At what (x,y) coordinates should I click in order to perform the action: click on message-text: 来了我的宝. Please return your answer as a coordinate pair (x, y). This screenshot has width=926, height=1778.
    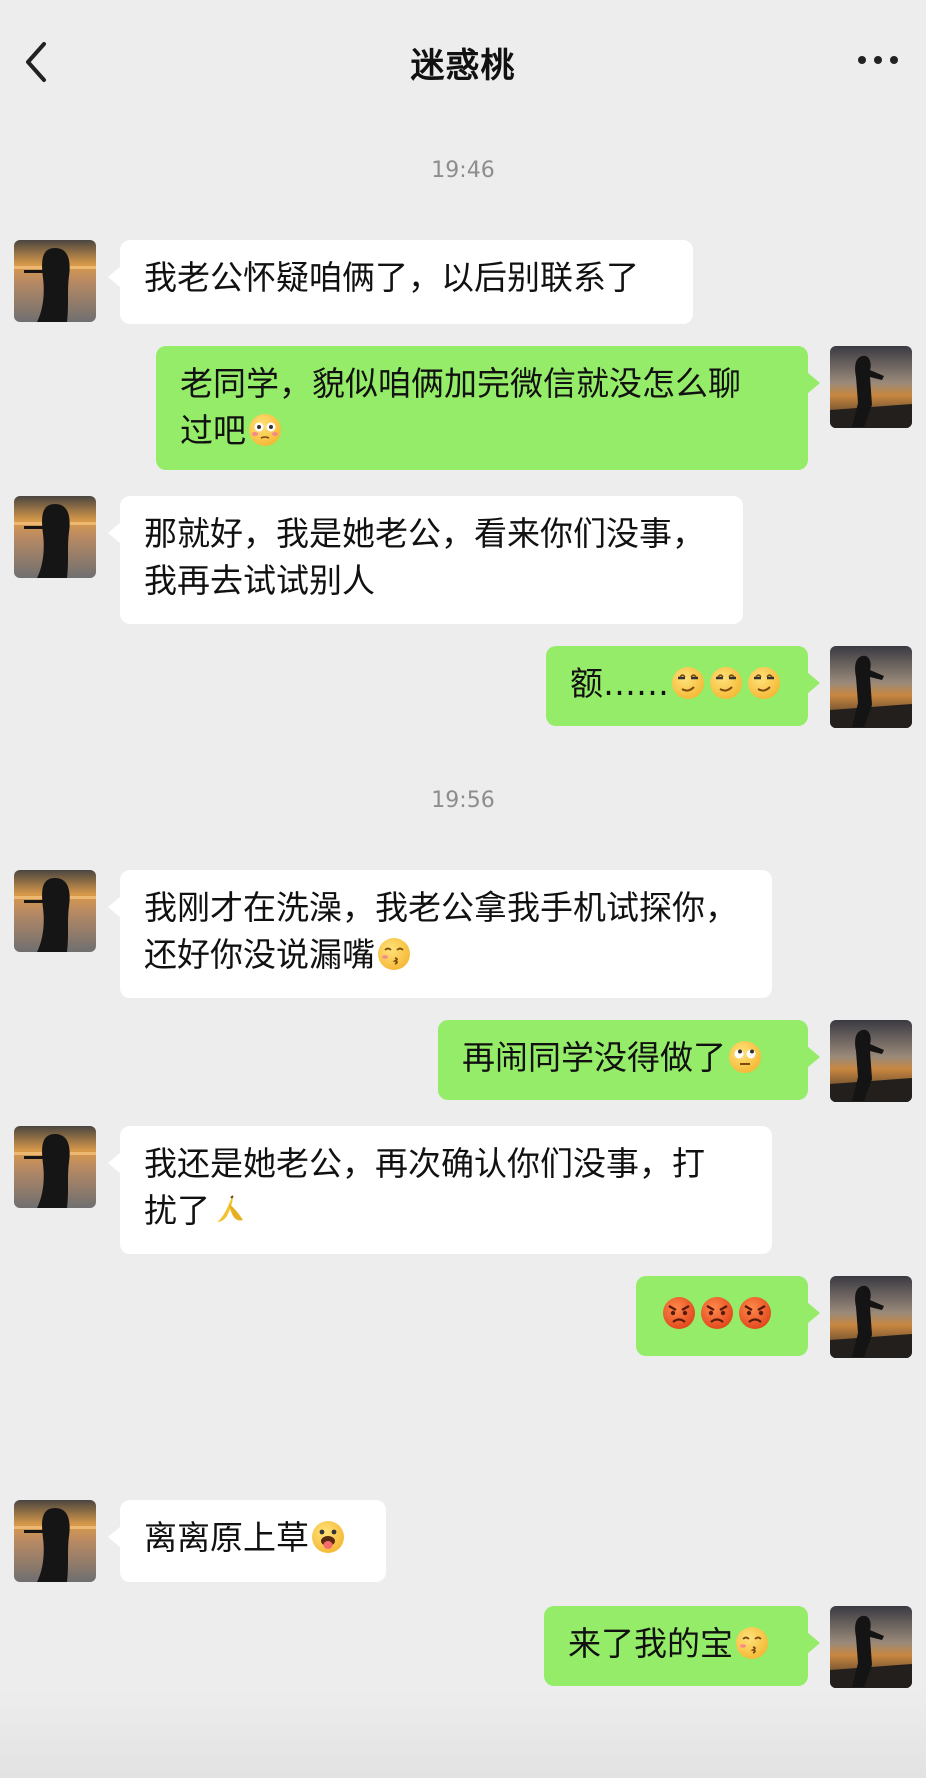
    Looking at the image, I should click on (650, 1643).